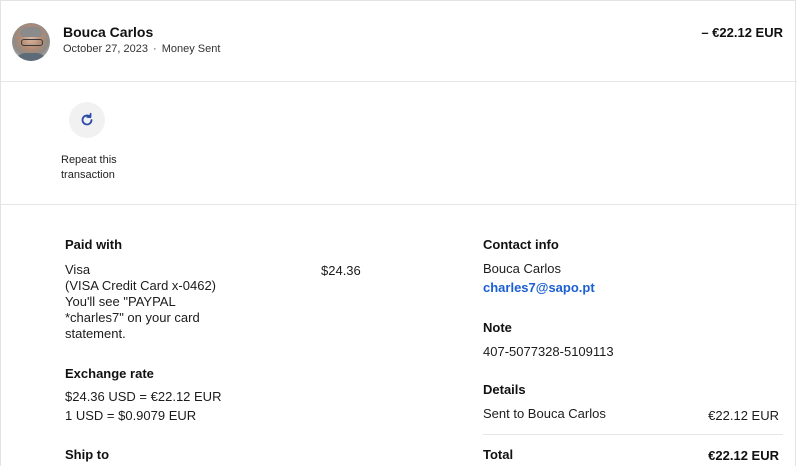 The height and width of the screenshot is (466, 798). Describe the element at coordinates (341, 270) in the screenshot. I see `paid-amount: $24.36` at that location.